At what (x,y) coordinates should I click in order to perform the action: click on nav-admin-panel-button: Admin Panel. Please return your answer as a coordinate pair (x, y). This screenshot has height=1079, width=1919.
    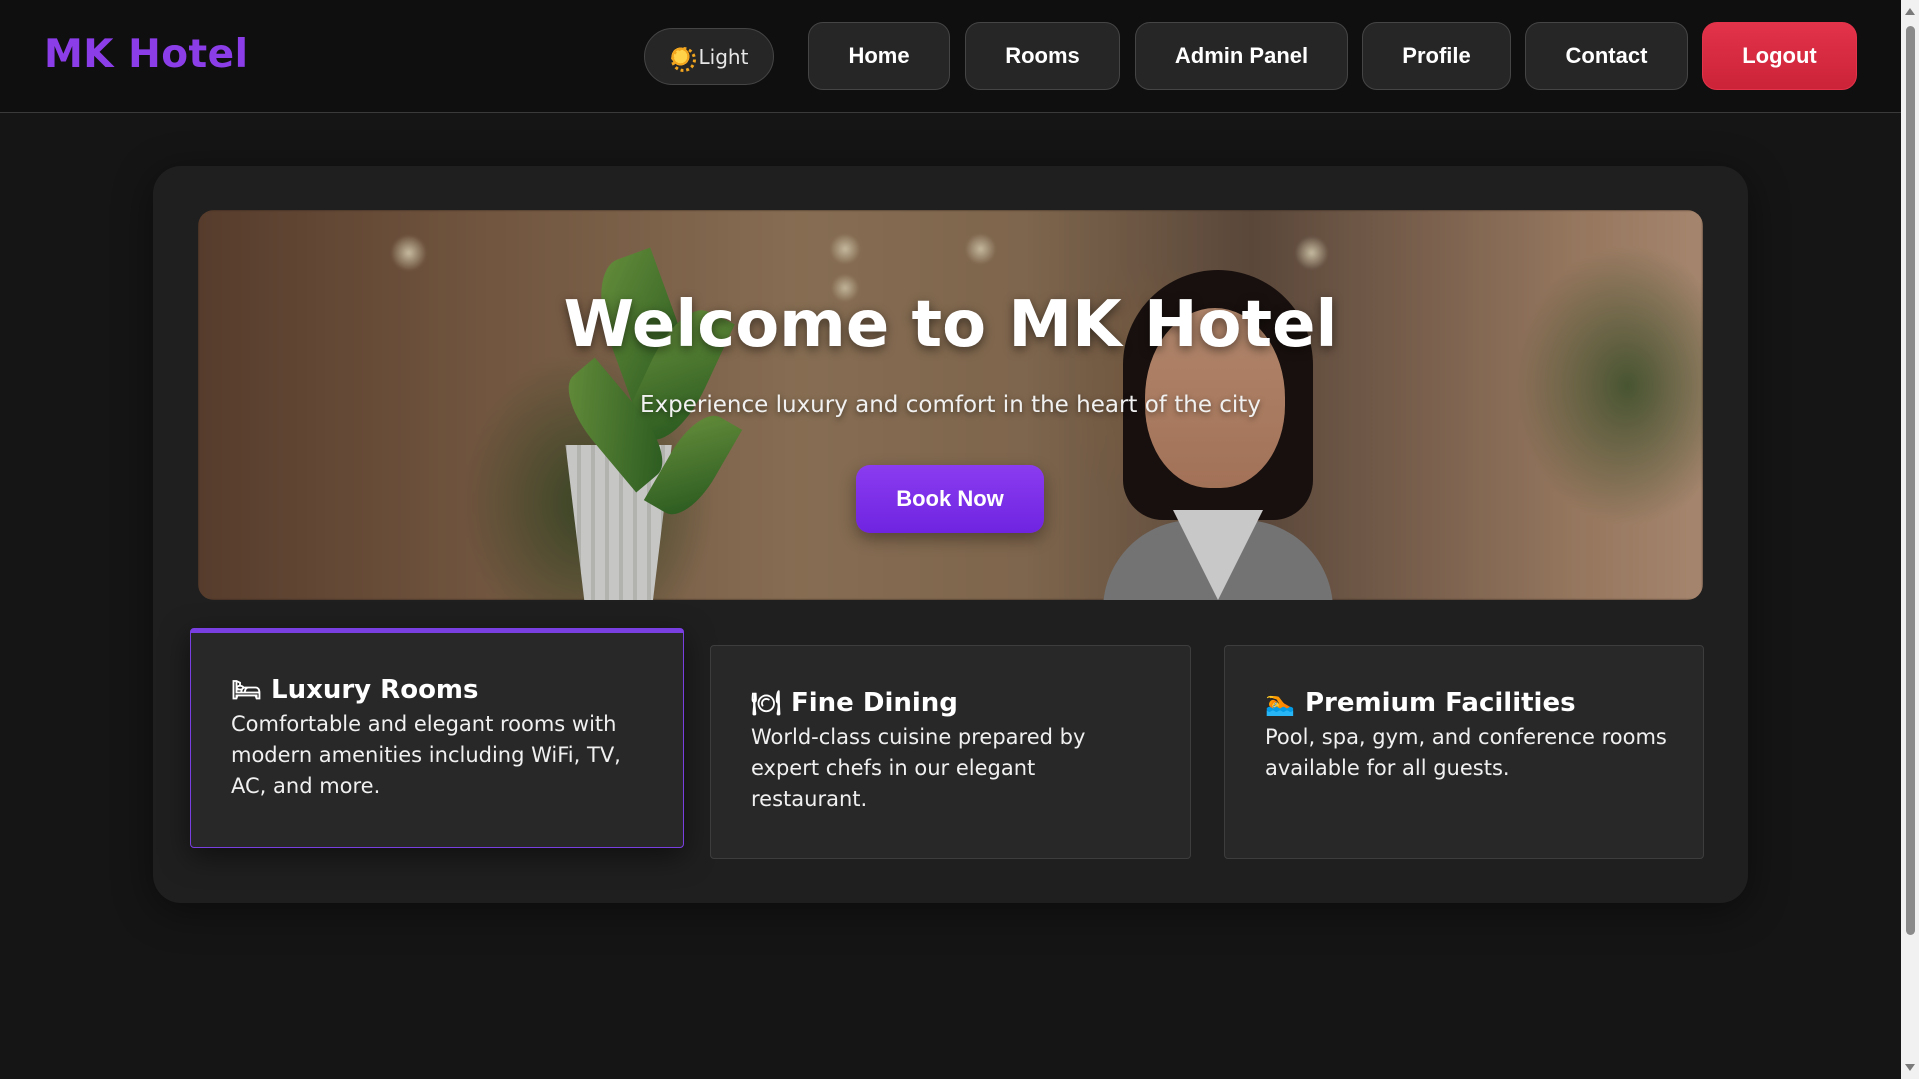
    Looking at the image, I should click on (1241, 56).